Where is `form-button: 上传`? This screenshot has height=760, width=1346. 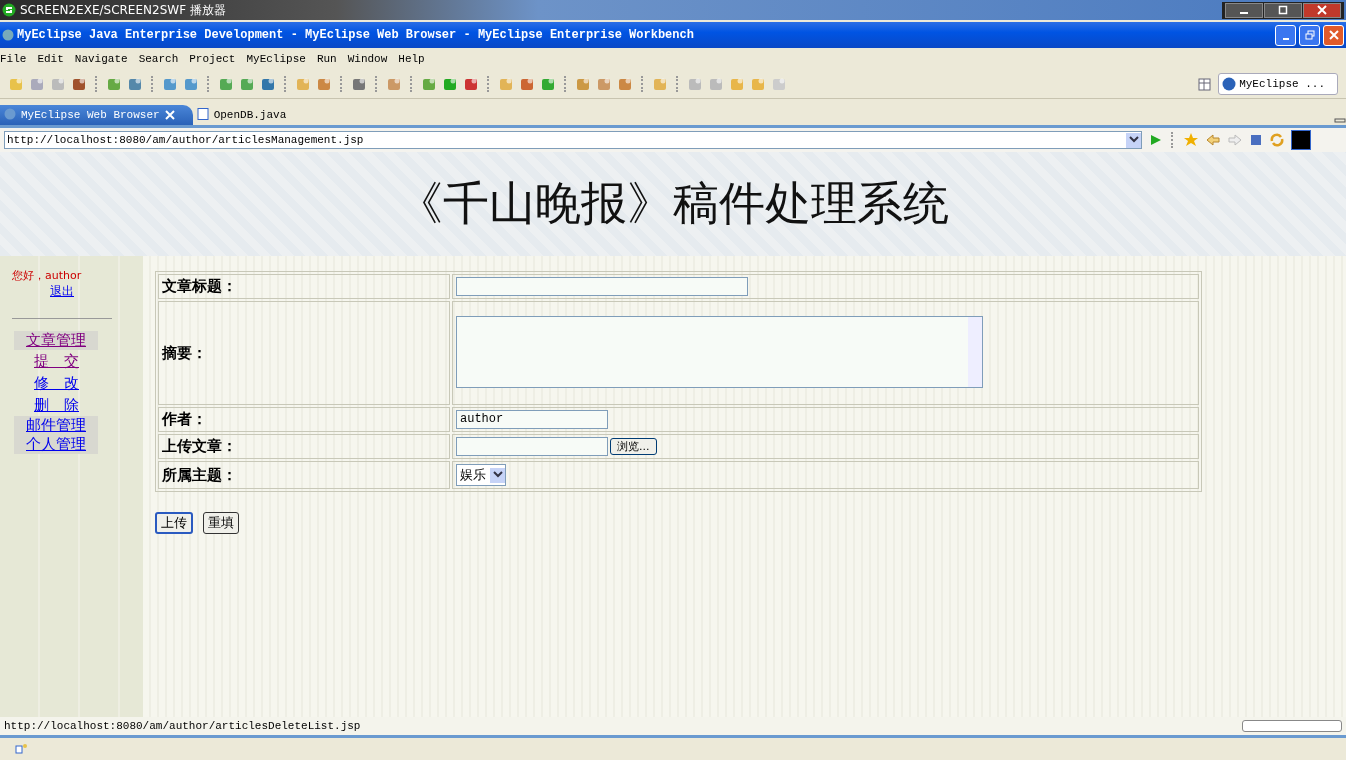 form-button: 上传 is located at coordinates (174, 523).